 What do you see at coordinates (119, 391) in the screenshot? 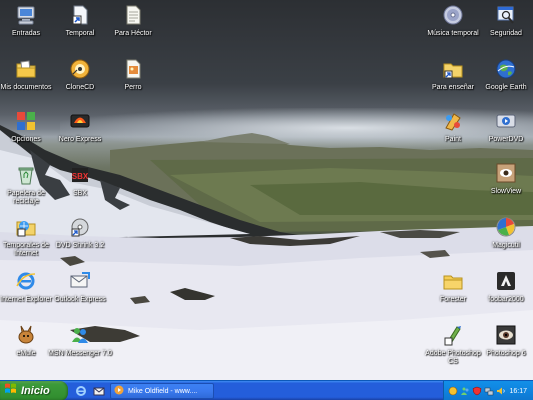
I see `media-player-icon` at bounding box center [119, 391].